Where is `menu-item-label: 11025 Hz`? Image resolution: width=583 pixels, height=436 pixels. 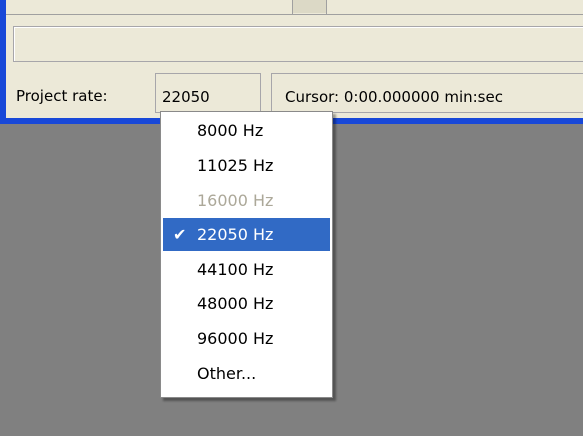 menu-item-label: 11025 Hz is located at coordinates (235, 165).